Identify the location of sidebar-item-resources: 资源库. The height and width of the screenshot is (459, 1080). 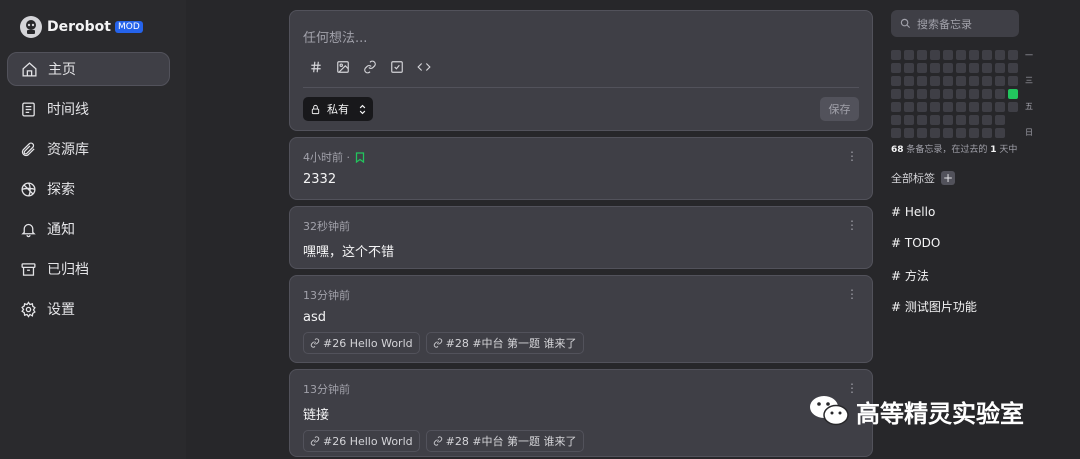
(88, 149).